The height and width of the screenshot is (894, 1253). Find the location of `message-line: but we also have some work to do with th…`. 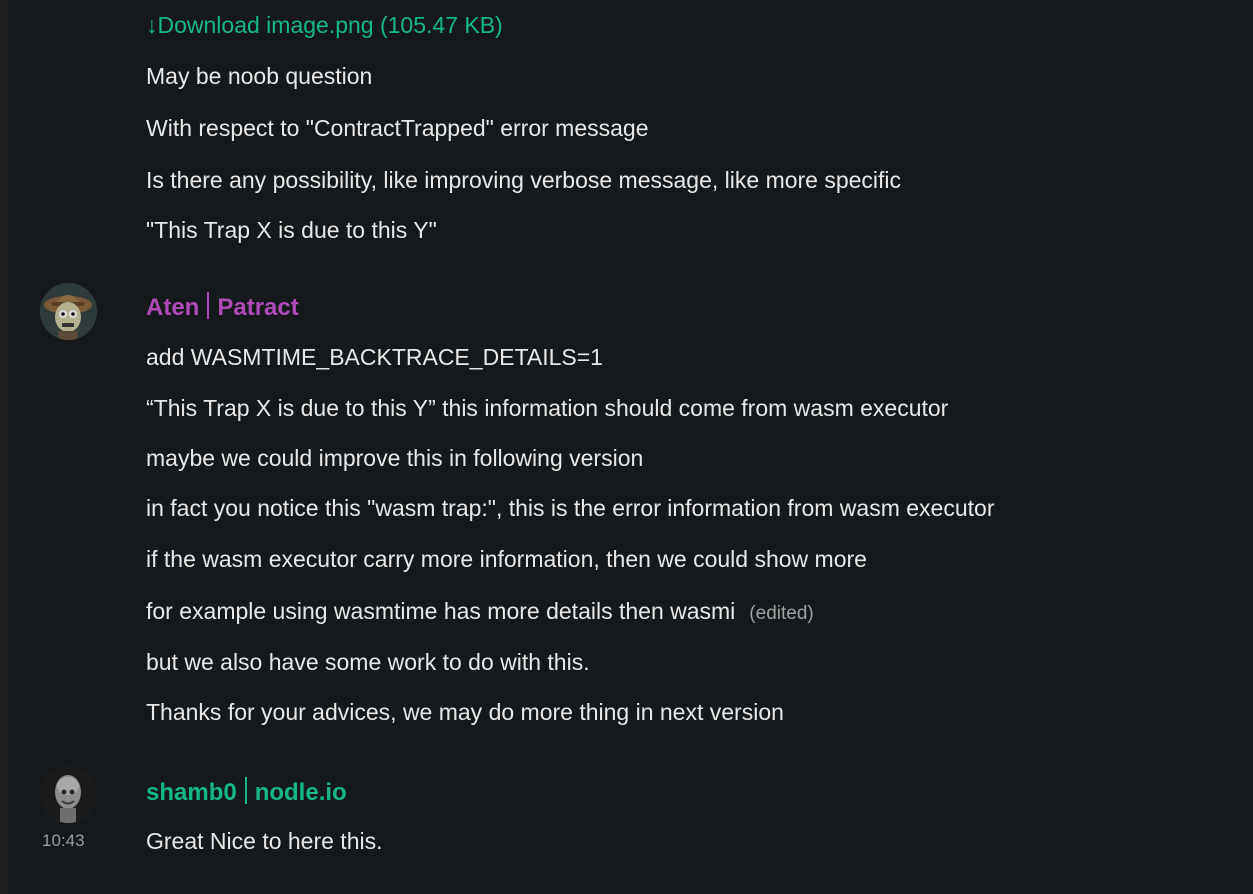

message-line: but we also have some work to do with th… is located at coordinates (368, 662).